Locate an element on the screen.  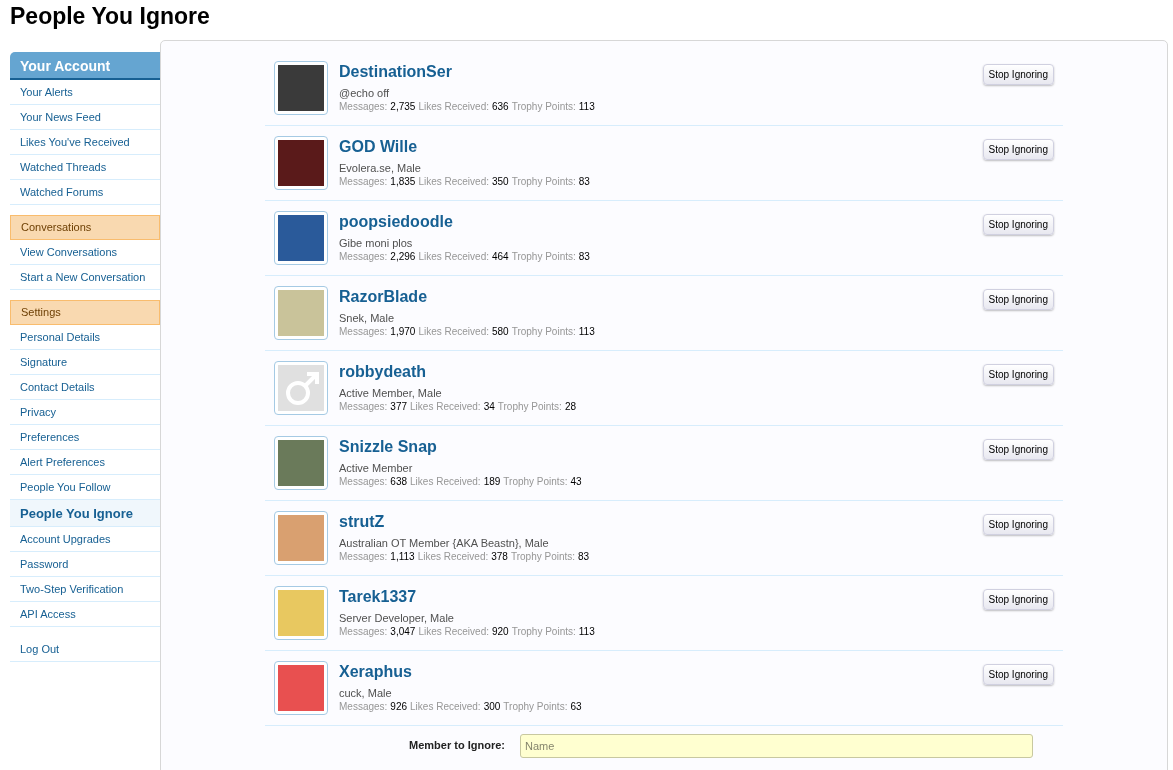
stat-value: 1,970 is located at coordinates (403, 332).